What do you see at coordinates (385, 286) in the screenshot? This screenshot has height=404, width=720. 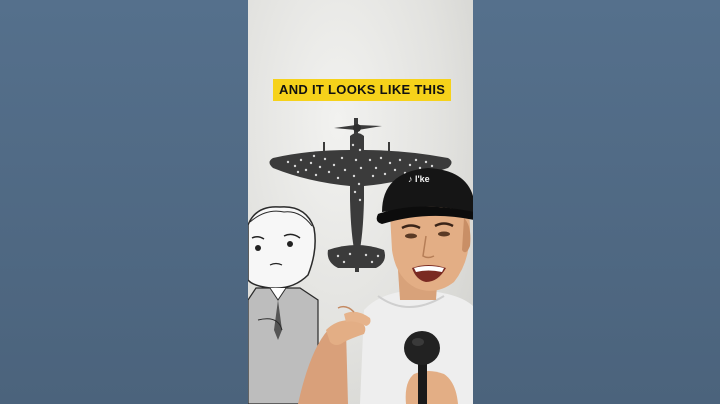 I see `presenter-person` at bounding box center [385, 286].